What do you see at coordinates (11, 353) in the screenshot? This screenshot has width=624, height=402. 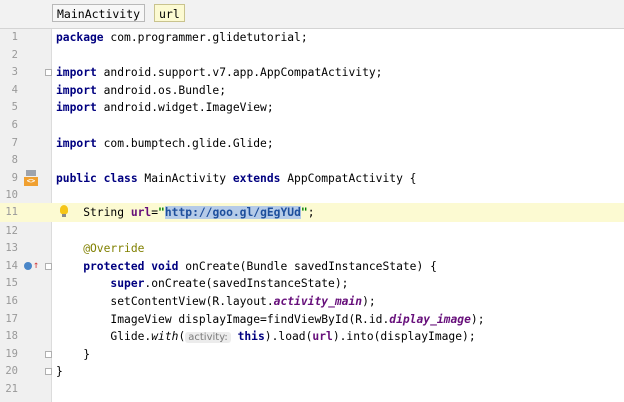 I see `line-number: 19` at bounding box center [11, 353].